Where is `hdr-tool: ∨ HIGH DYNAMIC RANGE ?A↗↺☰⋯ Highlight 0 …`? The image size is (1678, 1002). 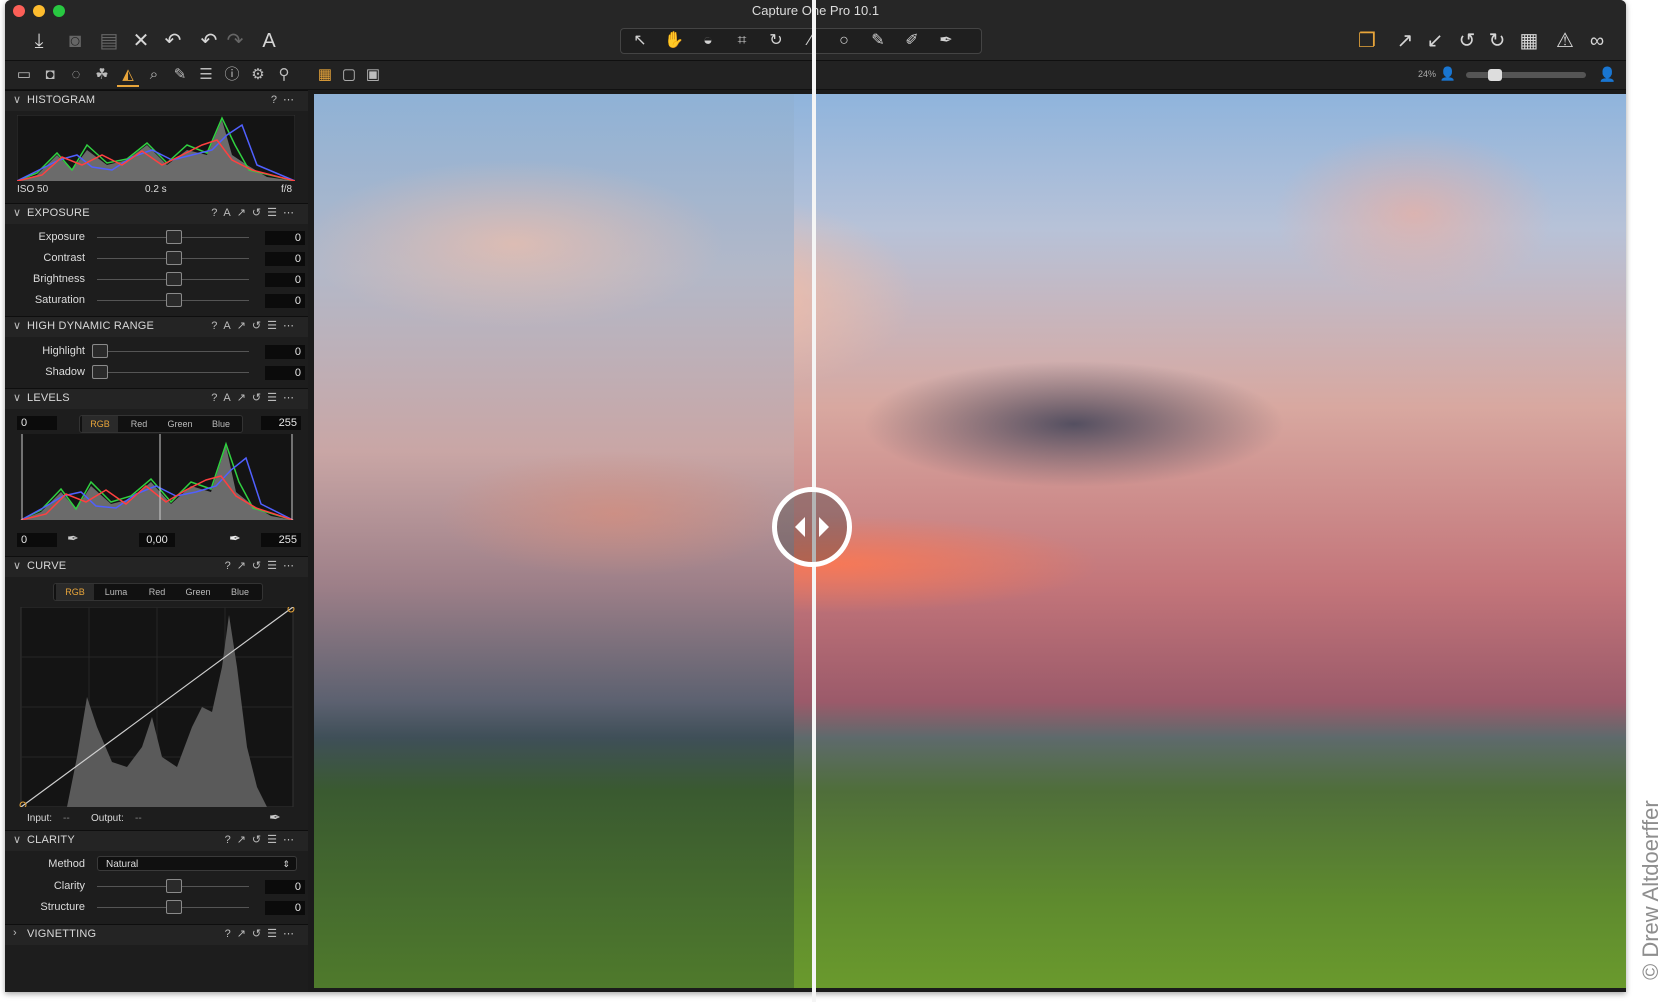
hdr-tool: ∨ HIGH DYNAMIC RANGE ?A↗↺☰⋯ Highlight 0 … is located at coordinates (156, 351).